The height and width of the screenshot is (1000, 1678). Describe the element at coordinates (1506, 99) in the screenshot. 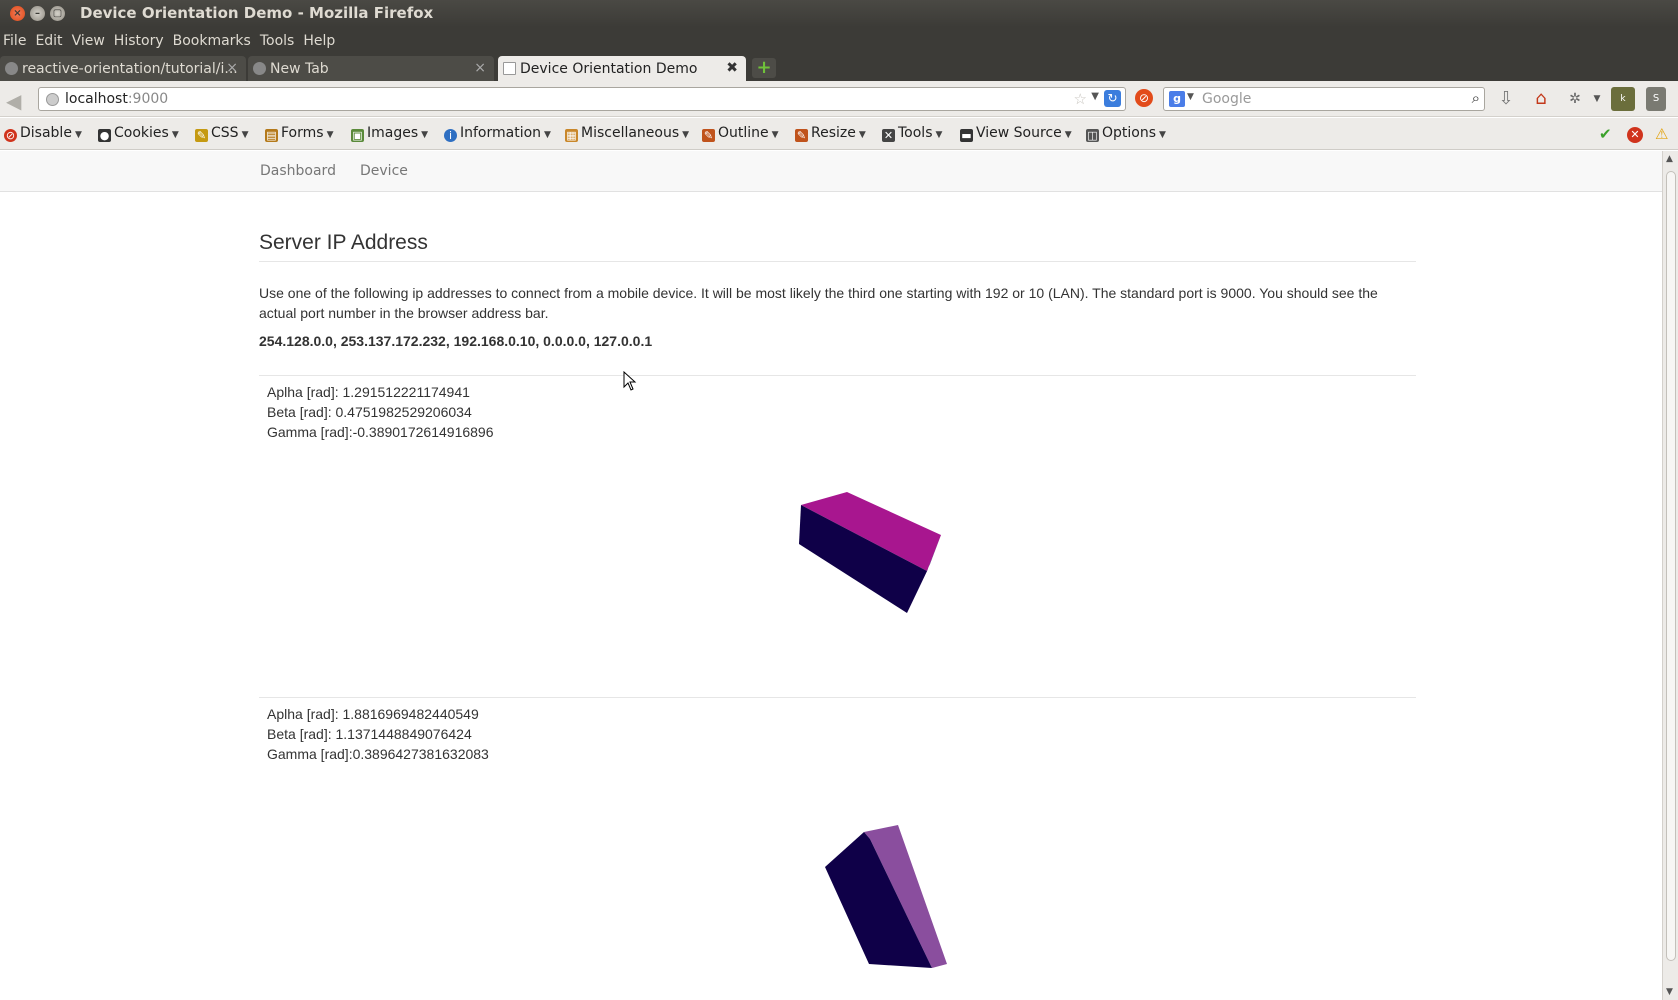

I see `downloads-icon: ⇩` at that location.